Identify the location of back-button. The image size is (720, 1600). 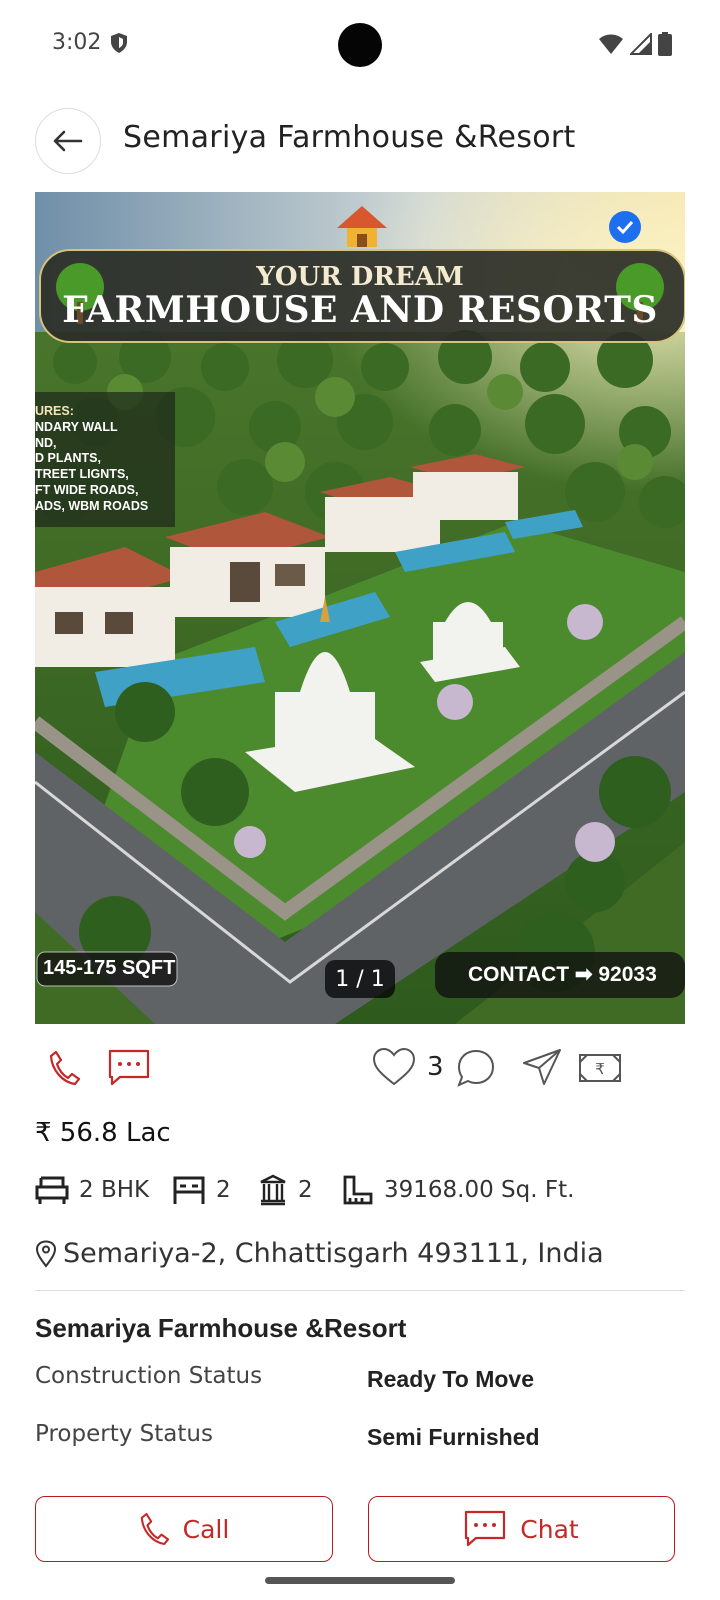
(68, 141).